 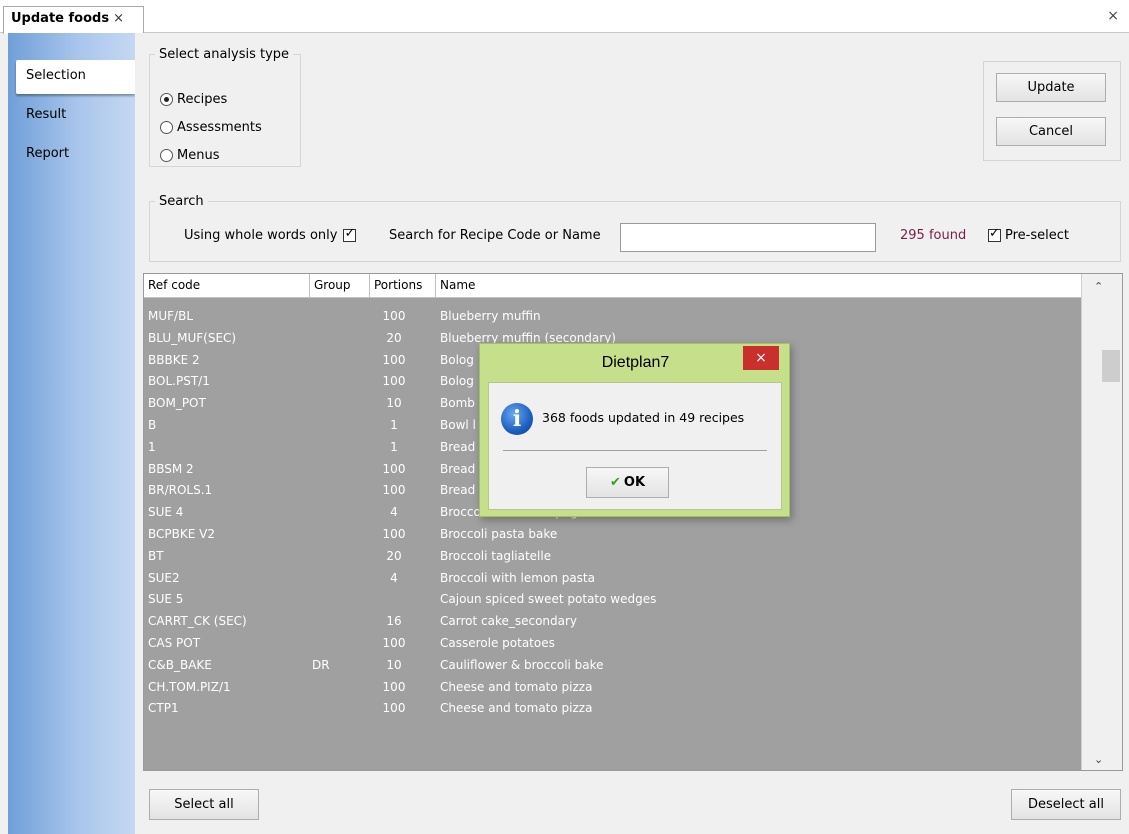 What do you see at coordinates (458, 425) in the screenshot?
I see `cell-name: Bowl l` at bounding box center [458, 425].